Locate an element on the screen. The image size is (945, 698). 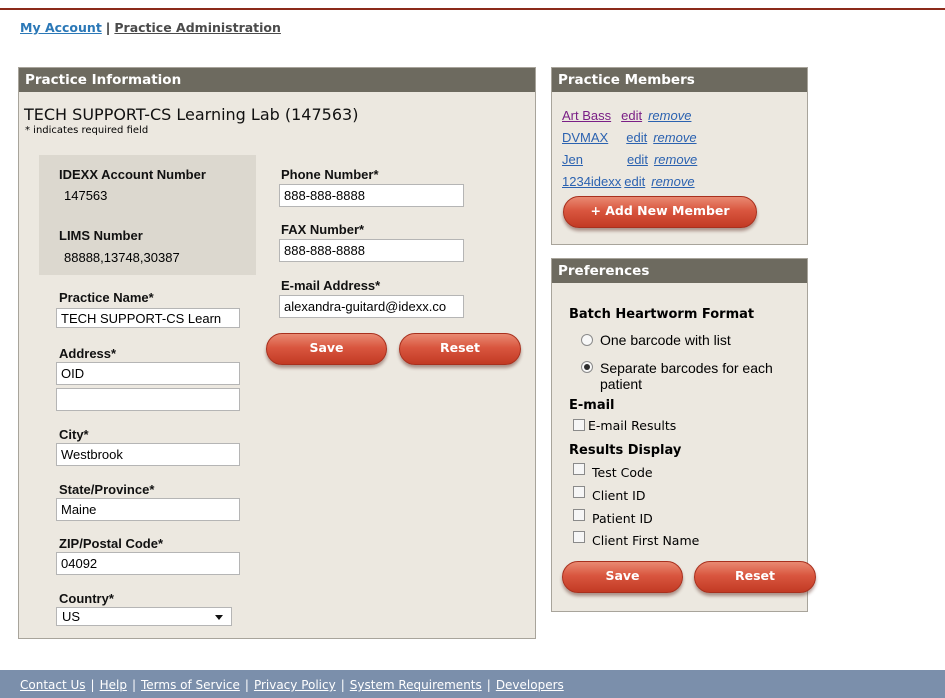
chevron-down-icon is located at coordinates (219, 617).